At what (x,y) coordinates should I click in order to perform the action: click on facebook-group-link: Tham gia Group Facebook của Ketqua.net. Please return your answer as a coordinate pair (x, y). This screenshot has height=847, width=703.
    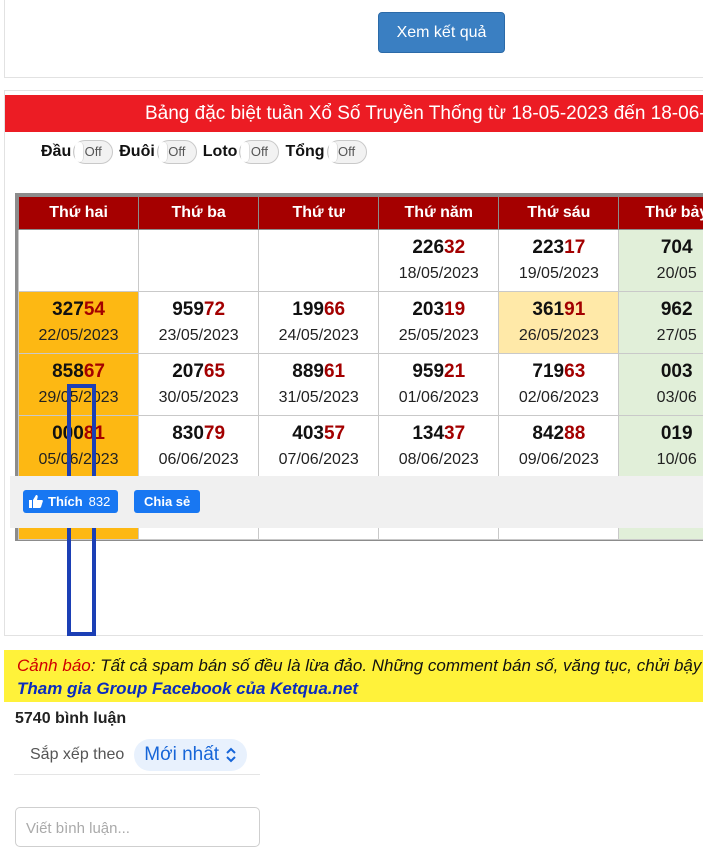
    Looking at the image, I should click on (360, 688).